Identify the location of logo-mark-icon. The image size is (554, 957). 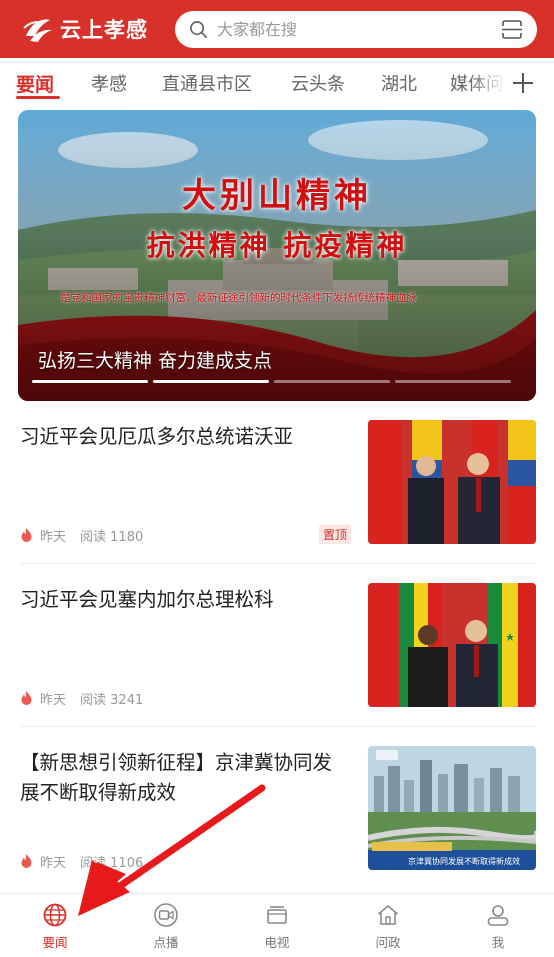
(37, 30).